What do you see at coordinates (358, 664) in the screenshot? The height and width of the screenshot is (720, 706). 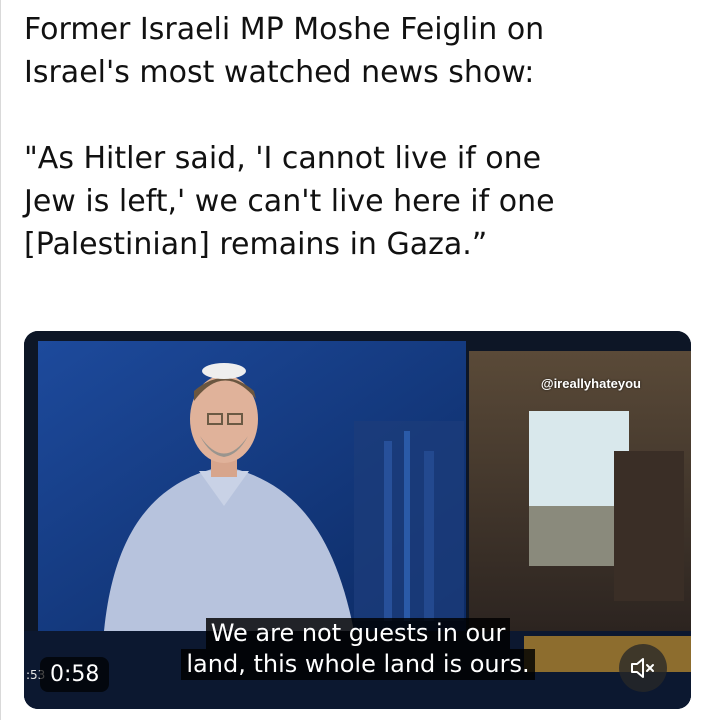 I see `subtitle-line: land, this whole land is ours.` at bounding box center [358, 664].